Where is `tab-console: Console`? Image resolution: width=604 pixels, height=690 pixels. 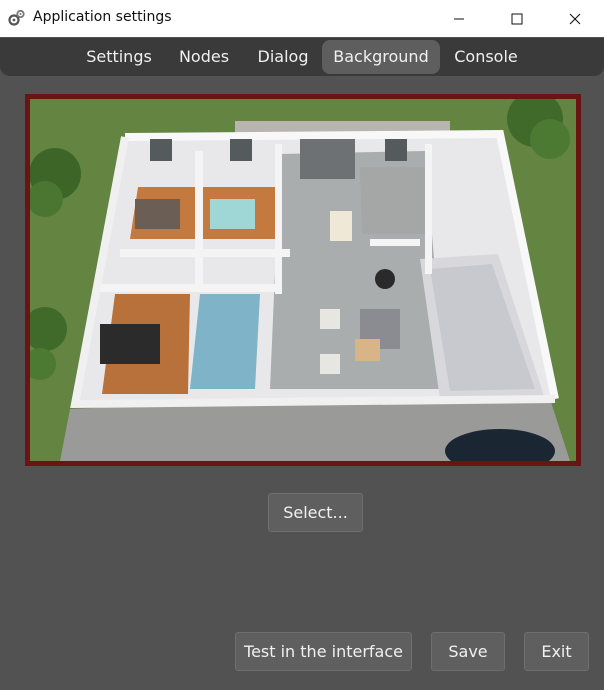 tab-console: Console is located at coordinates (486, 57).